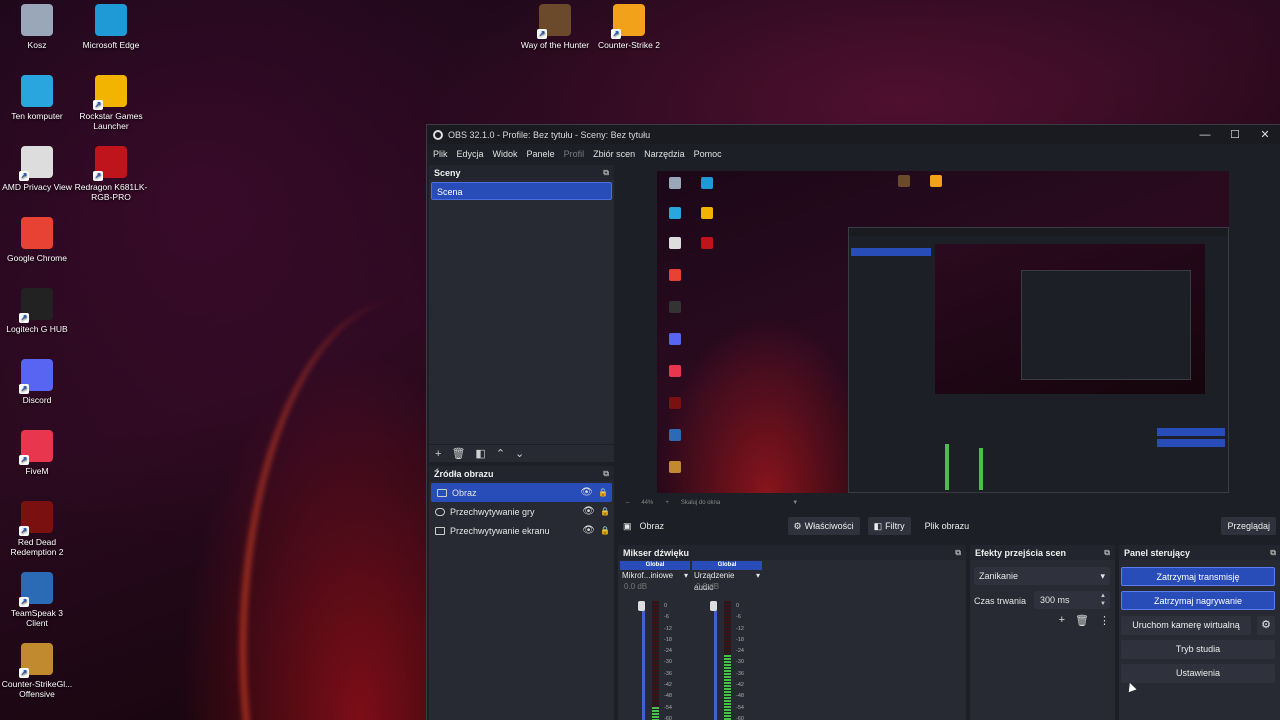  I want to click on menu-widok: Widok, so click(505, 154).